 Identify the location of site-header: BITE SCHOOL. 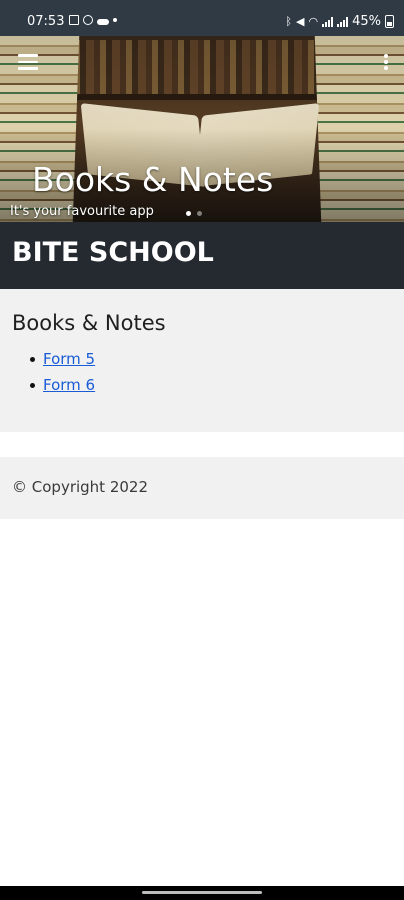
(202, 255).